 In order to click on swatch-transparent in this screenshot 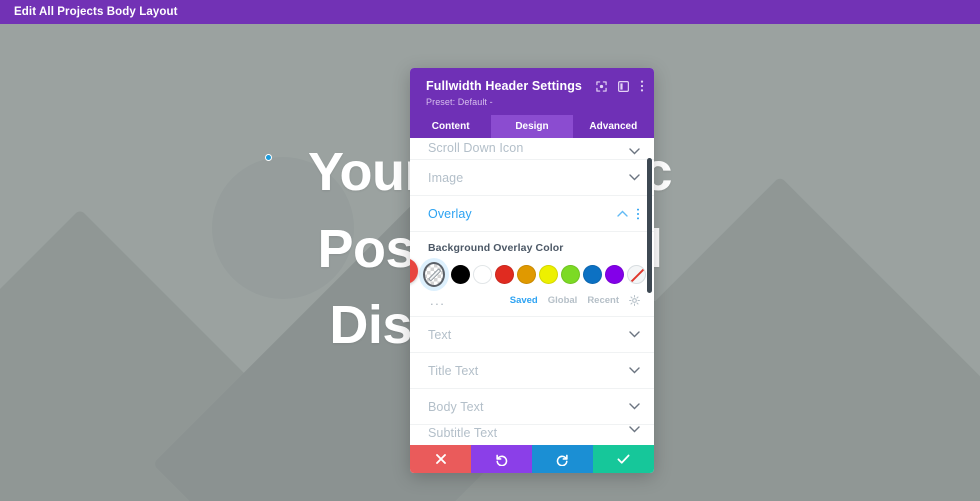, I will do `click(636, 274)`.